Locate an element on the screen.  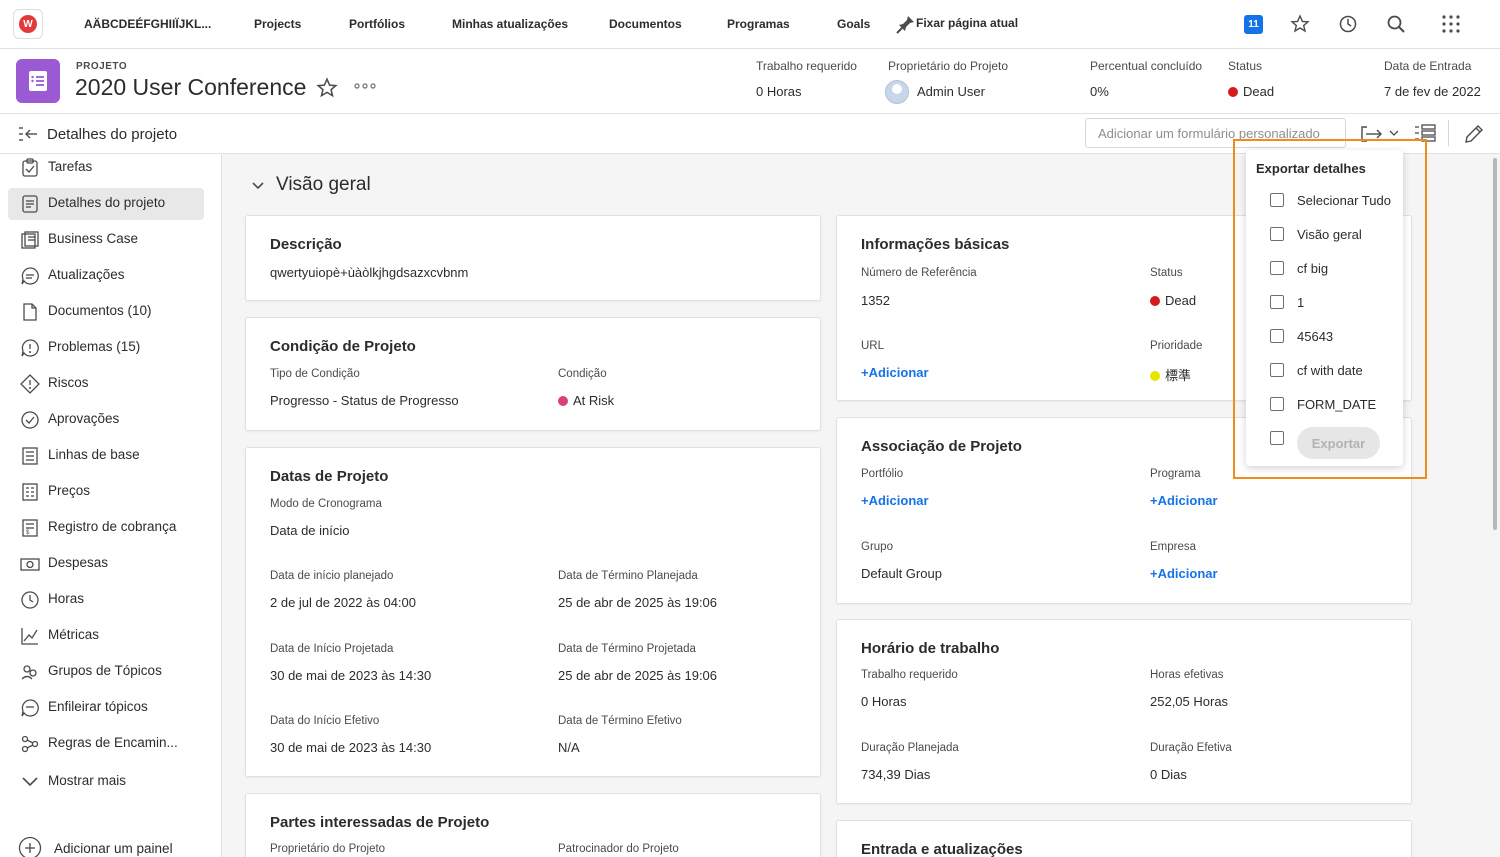
project-title: 2020 User Conference is located at coordinates (190, 87).